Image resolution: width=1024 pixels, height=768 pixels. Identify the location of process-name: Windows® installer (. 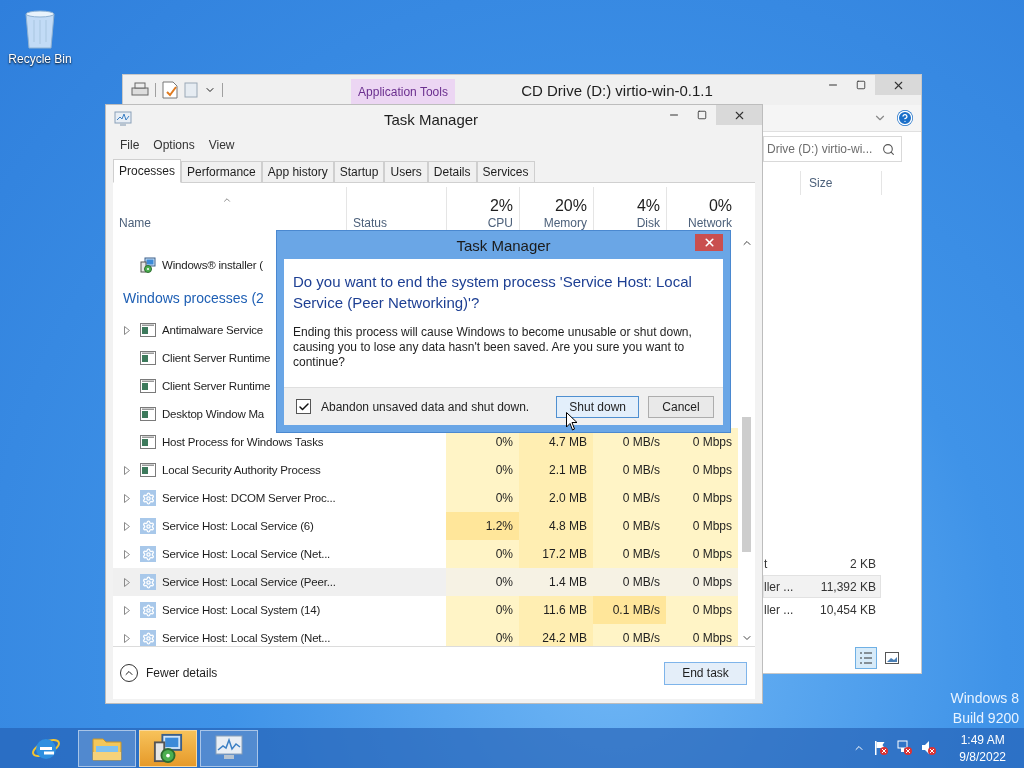
(212, 265).